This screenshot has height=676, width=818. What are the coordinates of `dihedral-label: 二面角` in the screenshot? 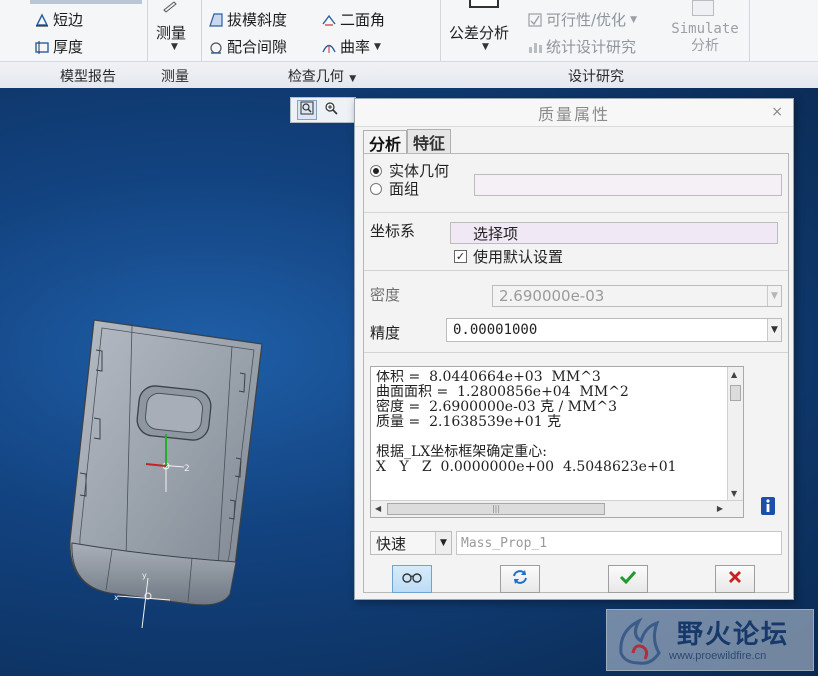 It's located at (363, 20).